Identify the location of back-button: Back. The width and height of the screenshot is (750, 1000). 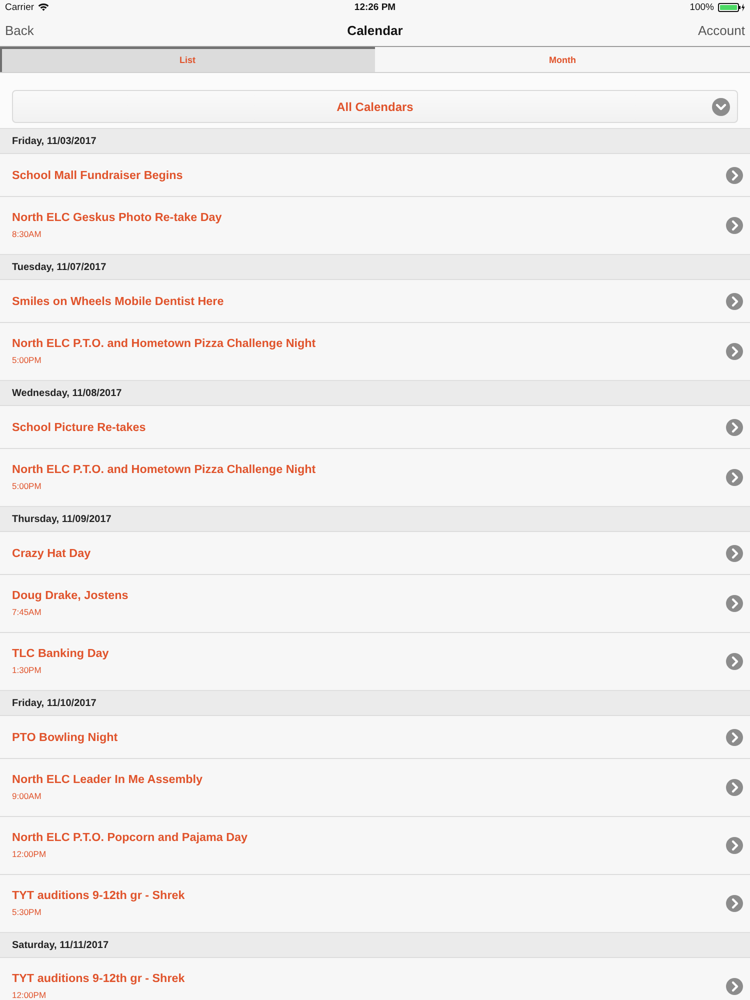
(19, 30).